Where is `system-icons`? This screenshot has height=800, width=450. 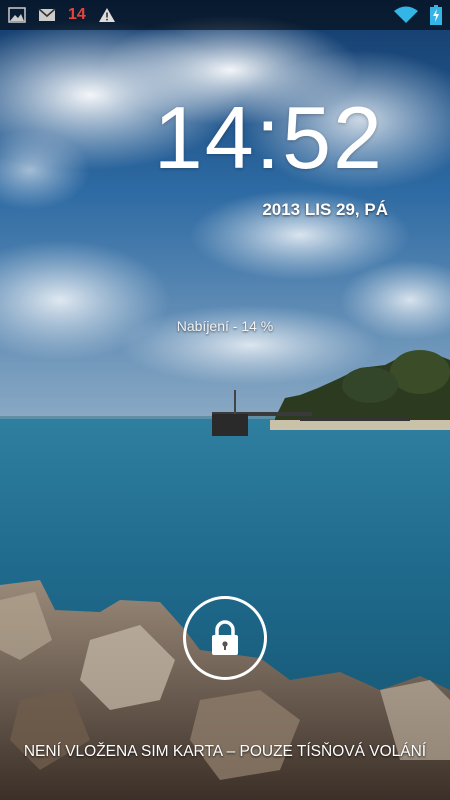
system-icons is located at coordinates (418, 15).